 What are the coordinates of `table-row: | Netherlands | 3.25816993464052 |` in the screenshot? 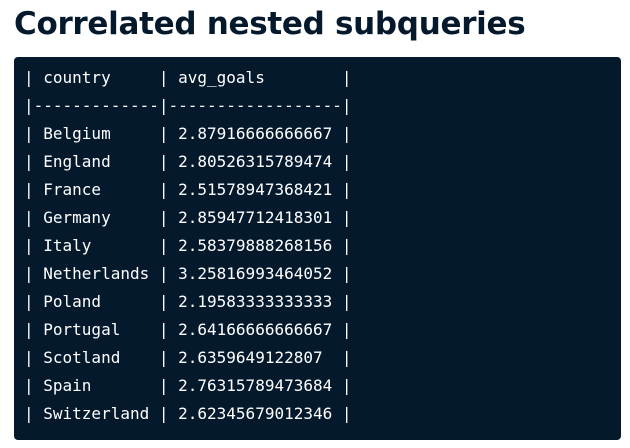 It's located at (188, 273).